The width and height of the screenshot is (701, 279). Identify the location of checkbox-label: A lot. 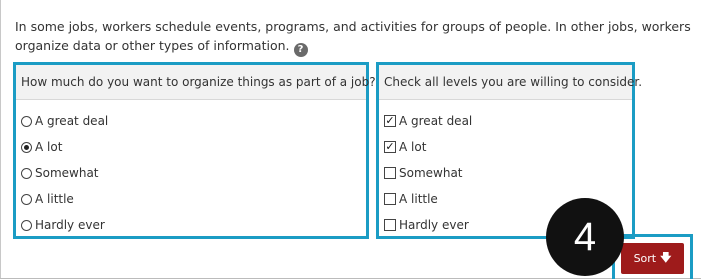
(413, 147).